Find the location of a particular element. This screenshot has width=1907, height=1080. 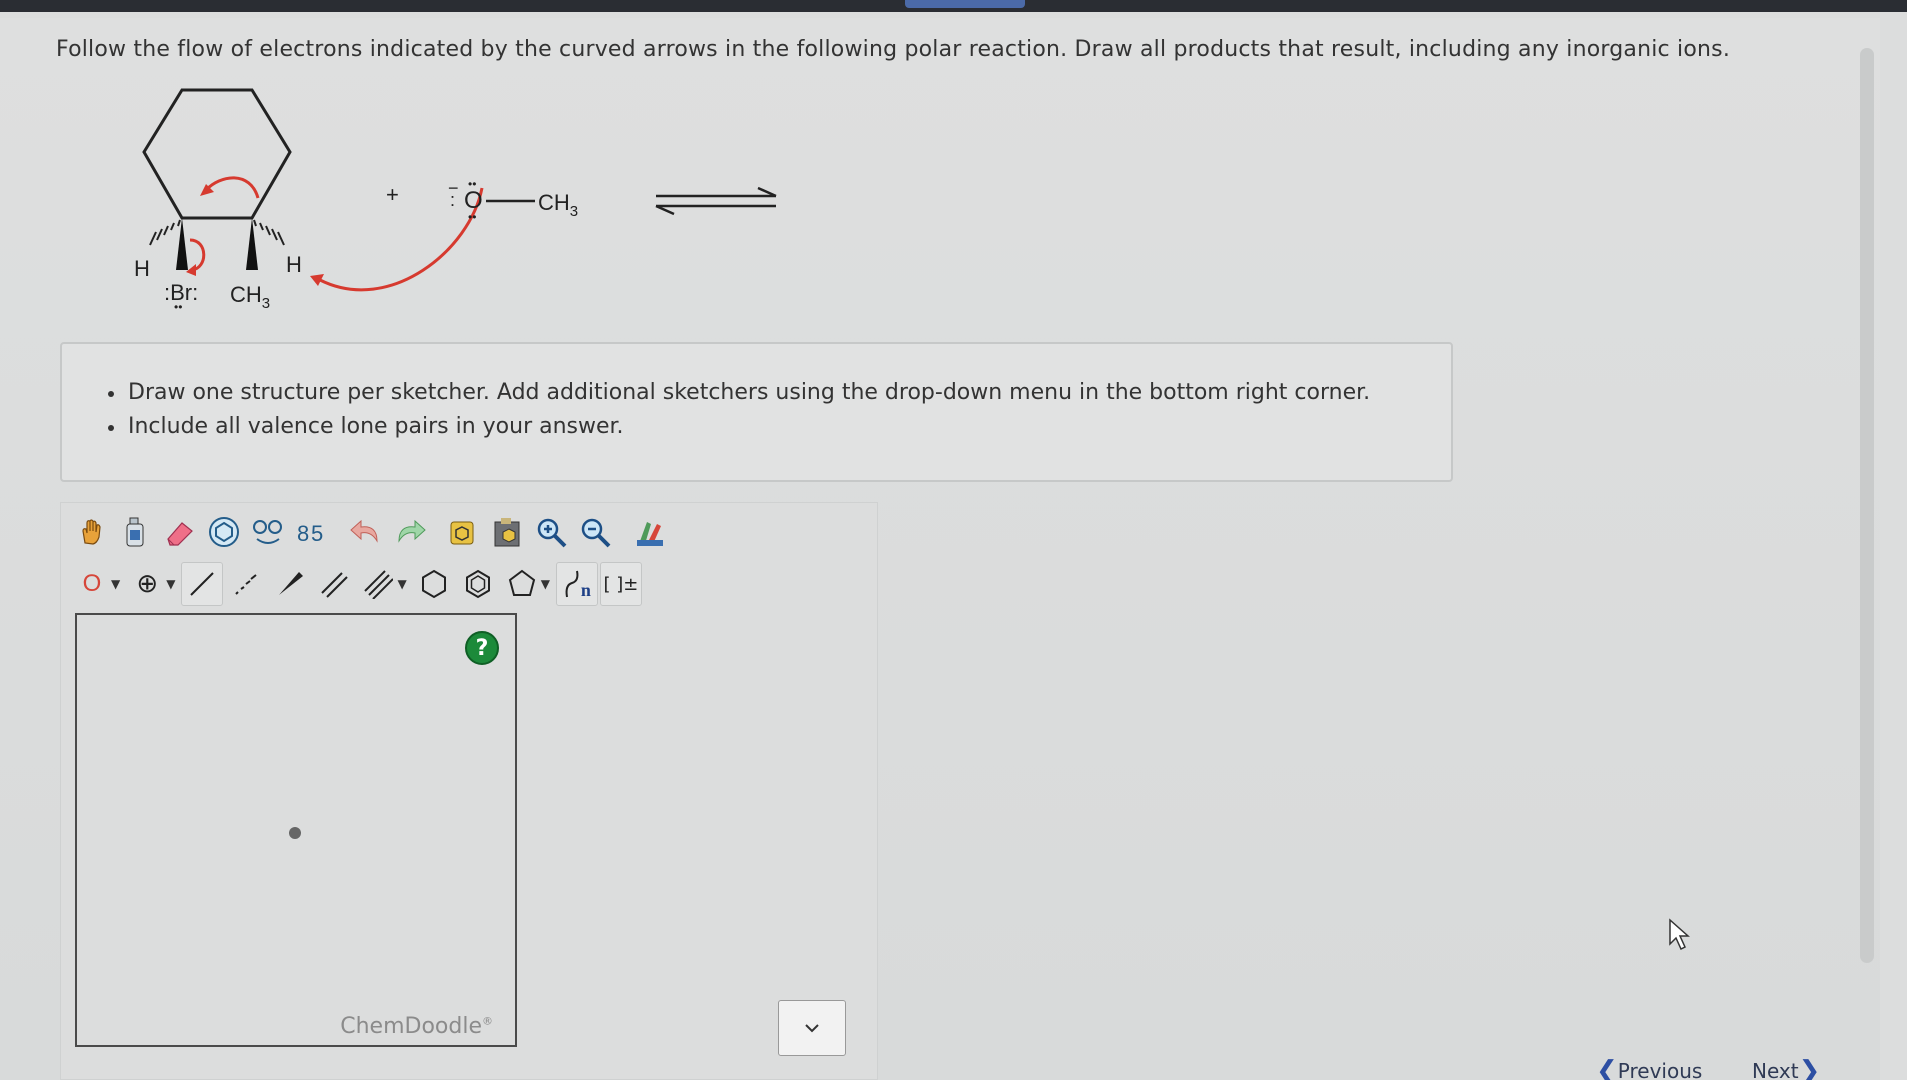

references-tab is located at coordinates (965, 4).